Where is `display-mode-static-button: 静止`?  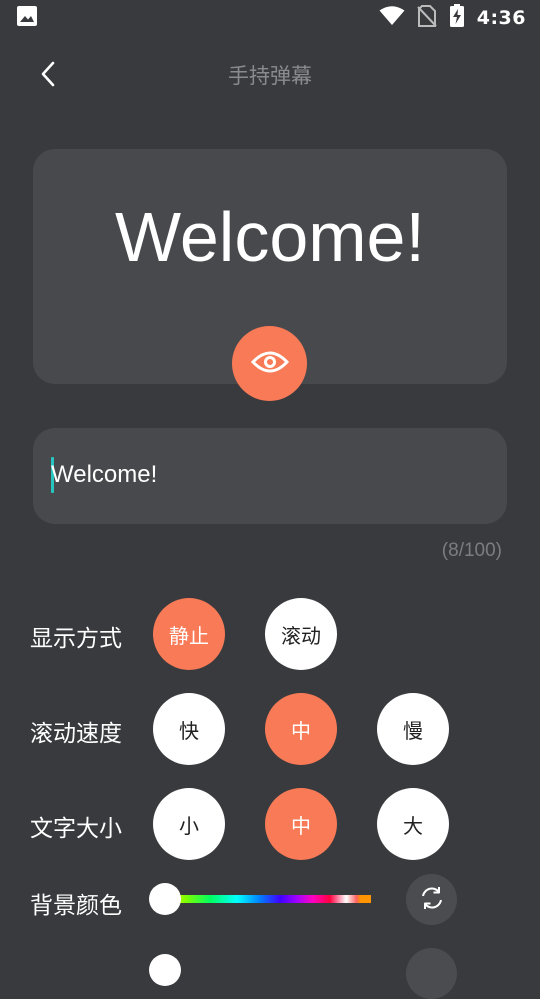 display-mode-static-button: 静止 is located at coordinates (189, 634).